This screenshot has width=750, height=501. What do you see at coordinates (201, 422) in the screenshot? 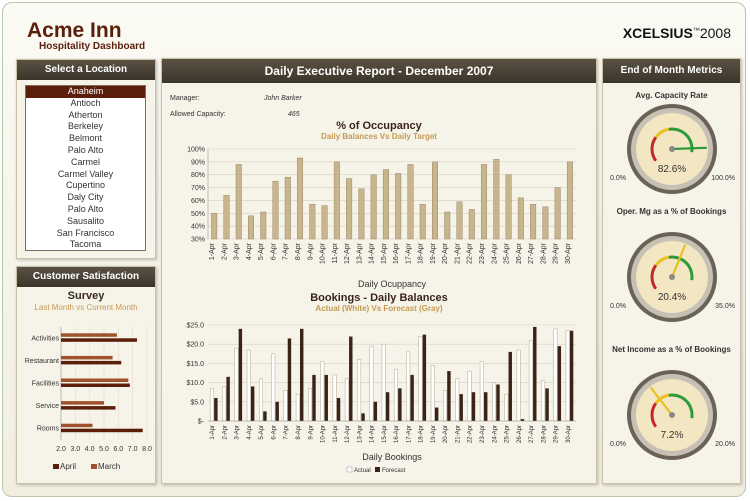
I see `bookings-ytick: $-` at bounding box center [201, 422].